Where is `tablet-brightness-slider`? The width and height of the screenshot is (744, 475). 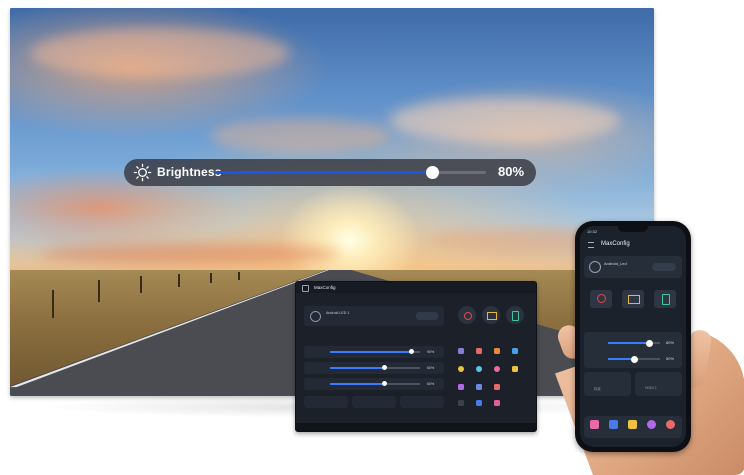
tablet-brightness-slider is located at coordinates (375, 351).